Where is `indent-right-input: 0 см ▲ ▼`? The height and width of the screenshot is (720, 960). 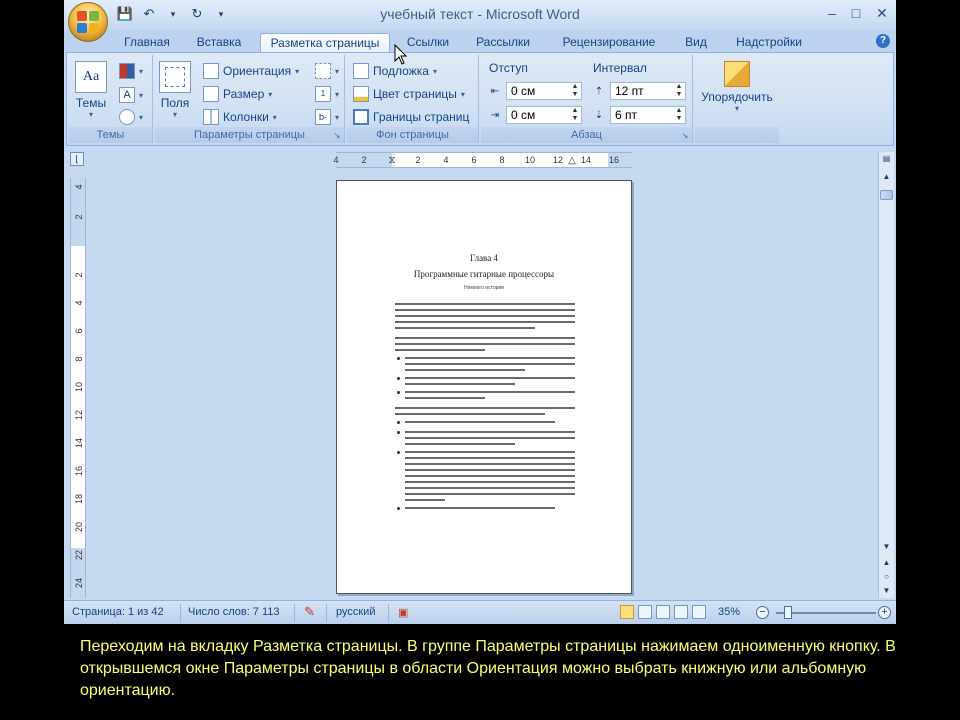 indent-right-input: 0 см ▲ ▼ is located at coordinates (544, 115).